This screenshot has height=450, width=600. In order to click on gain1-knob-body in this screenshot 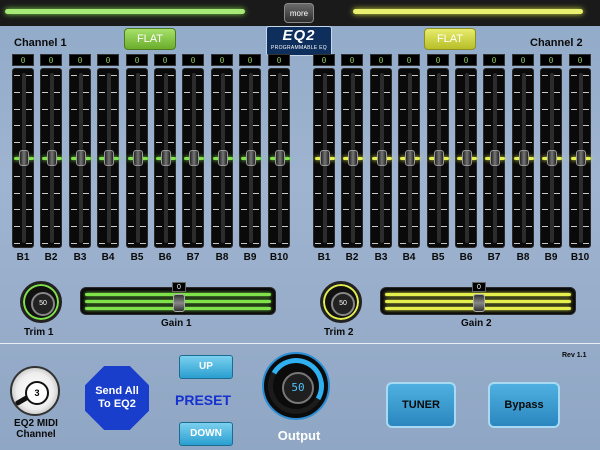, I will do `click(179, 303)`.